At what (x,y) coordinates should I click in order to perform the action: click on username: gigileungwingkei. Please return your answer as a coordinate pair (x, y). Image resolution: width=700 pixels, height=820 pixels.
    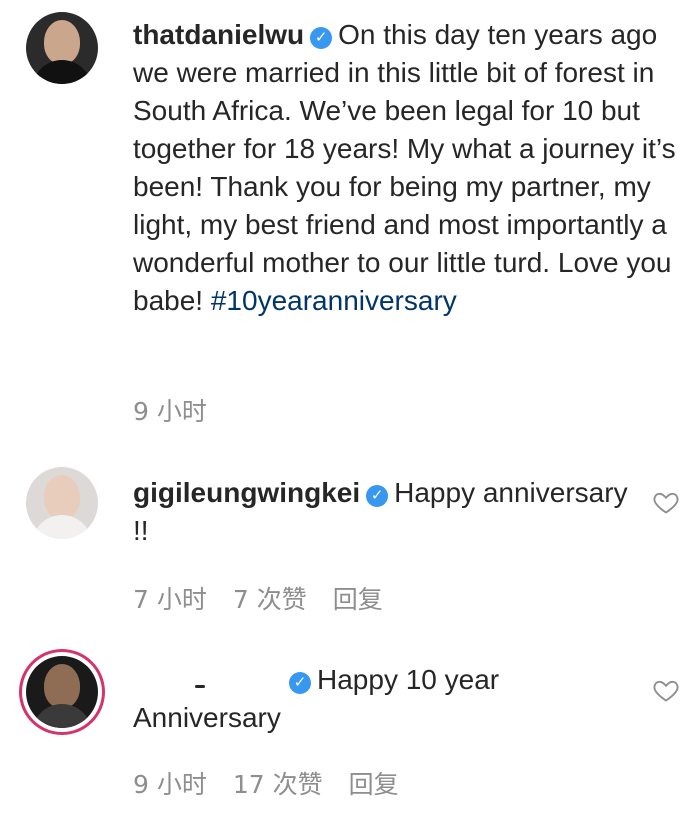
    Looking at the image, I should click on (246, 492).